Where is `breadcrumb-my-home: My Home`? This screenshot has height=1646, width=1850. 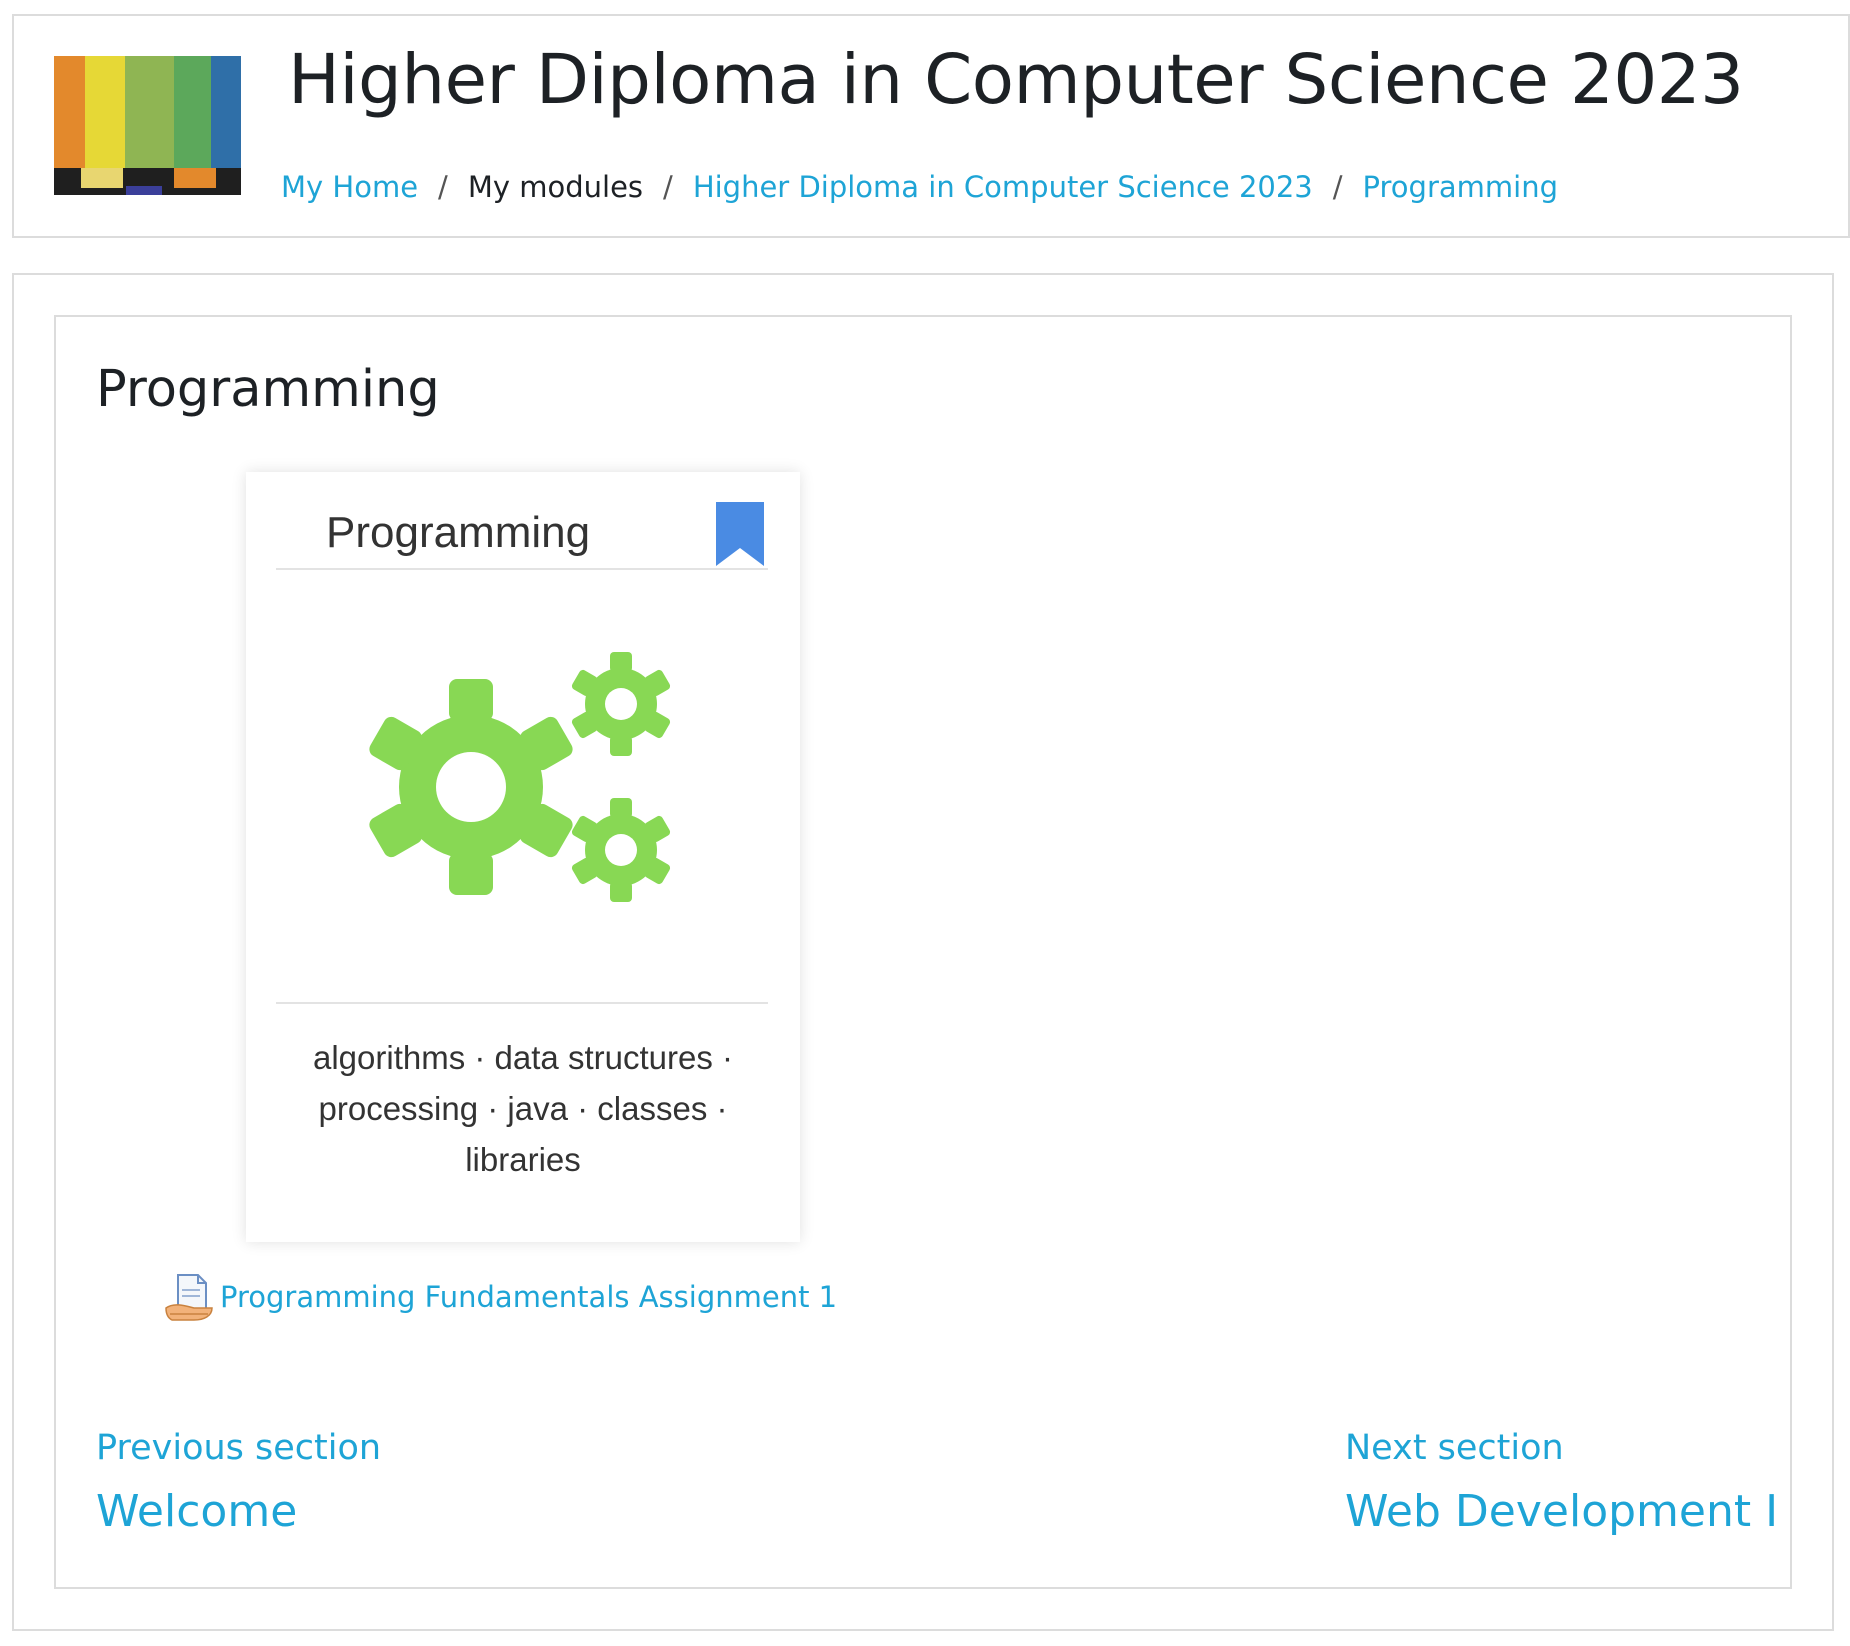
breadcrumb-my-home: My Home is located at coordinates (349, 187).